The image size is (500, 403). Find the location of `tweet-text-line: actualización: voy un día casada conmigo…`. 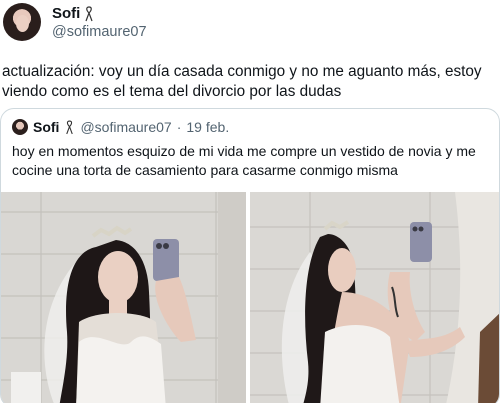

tweet-text-line: actualización: voy un día casada conmigo… is located at coordinates (242, 71).